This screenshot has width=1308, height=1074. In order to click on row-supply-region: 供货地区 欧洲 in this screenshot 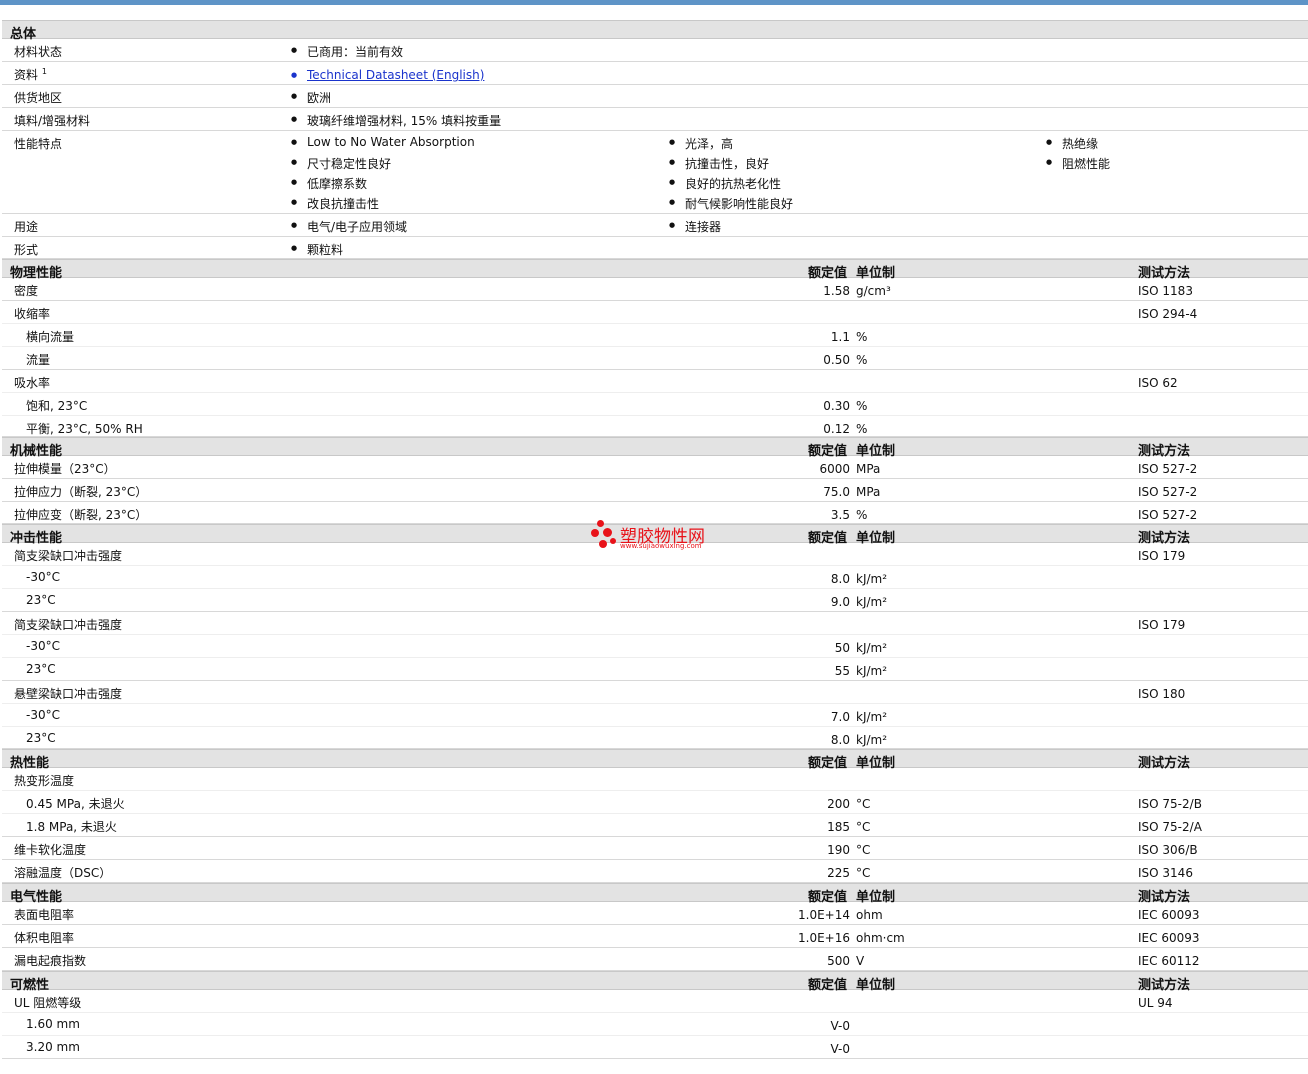, I will do `click(655, 96)`.